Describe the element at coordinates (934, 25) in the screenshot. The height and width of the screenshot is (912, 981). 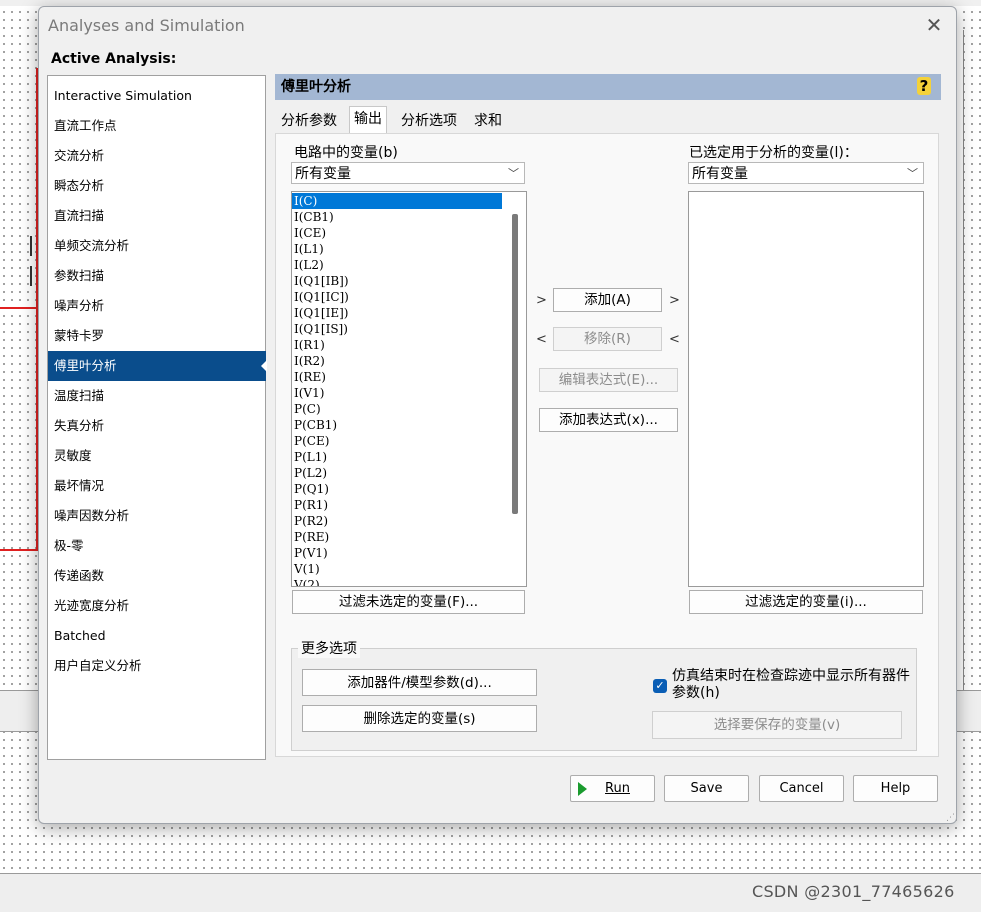
I see `close-icon: ✕` at that location.